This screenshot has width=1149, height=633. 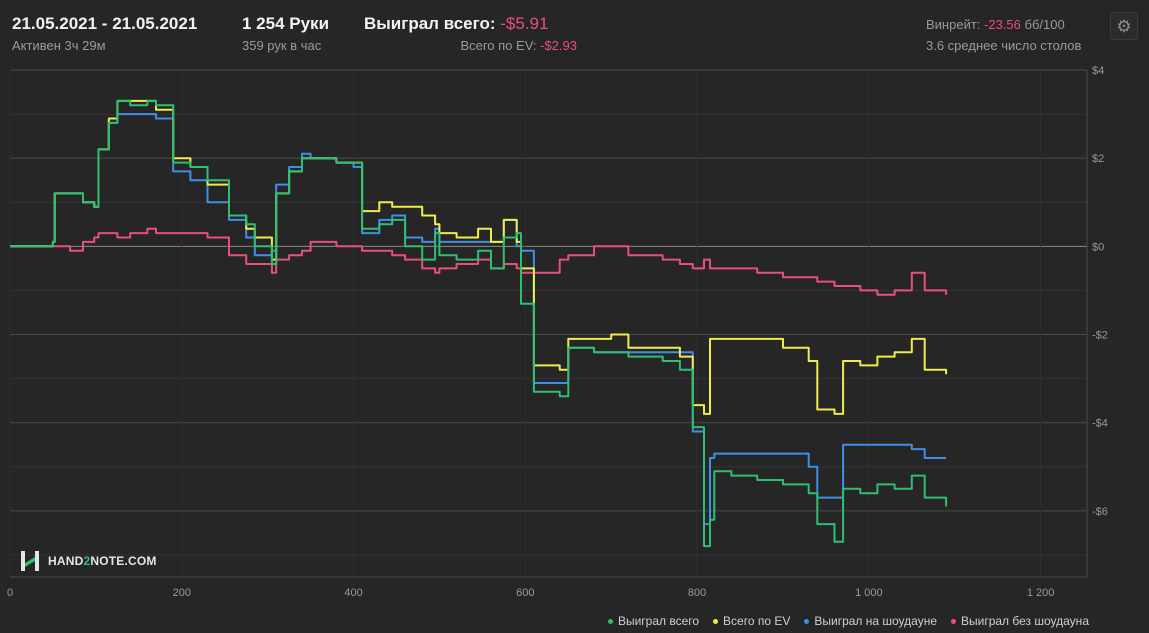 What do you see at coordinates (1098, 159) in the screenshot?
I see `y-tick-label: $2` at bounding box center [1098, 159].